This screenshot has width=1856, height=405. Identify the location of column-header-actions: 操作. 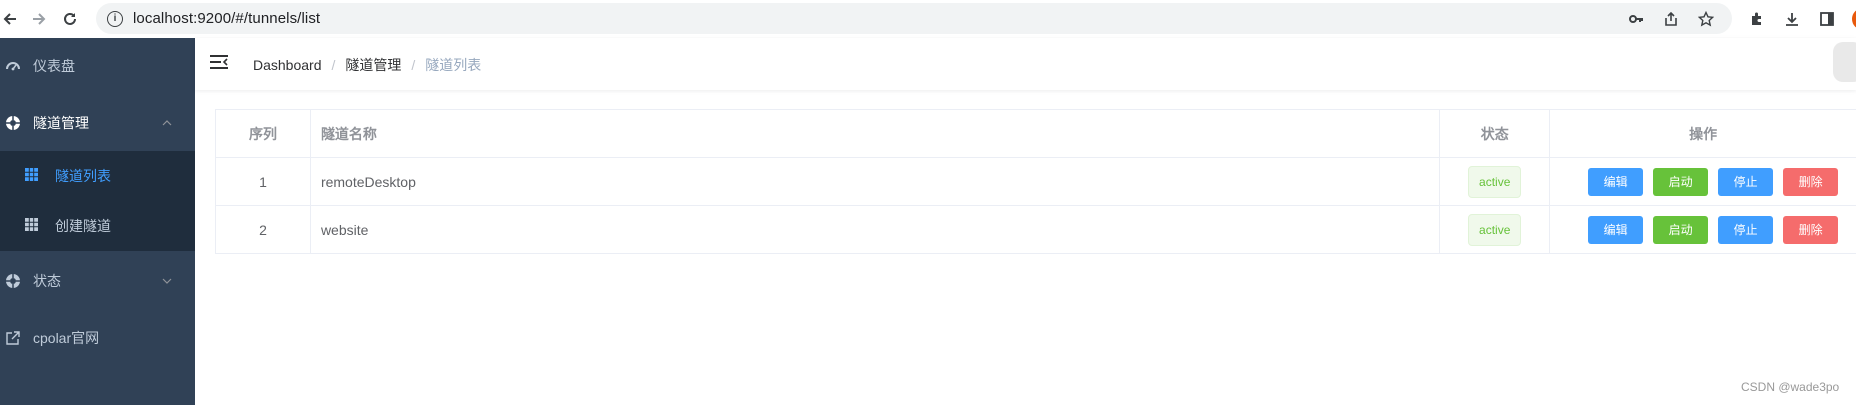
(1703, 133).